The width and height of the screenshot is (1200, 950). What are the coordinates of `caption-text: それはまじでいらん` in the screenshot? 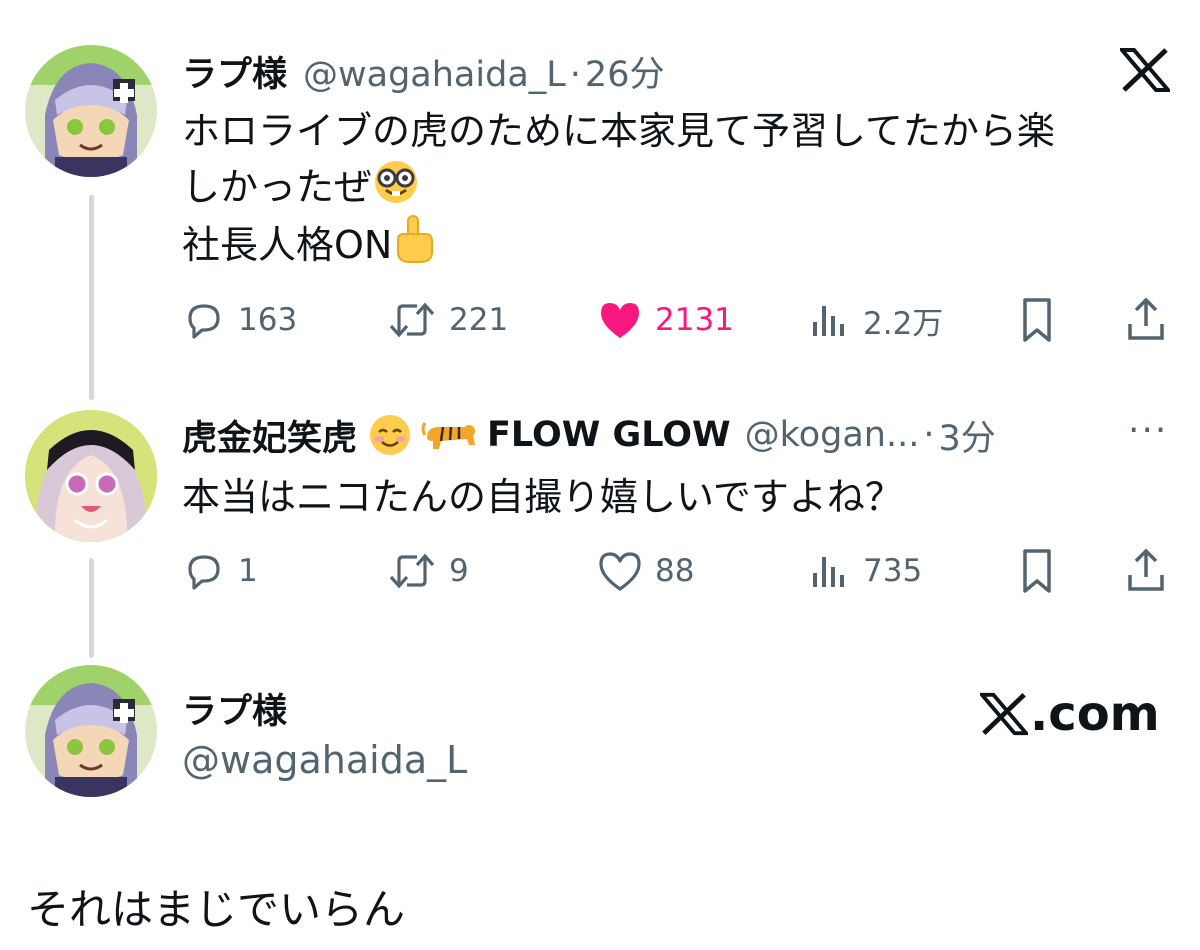 It's located at (216, 909).